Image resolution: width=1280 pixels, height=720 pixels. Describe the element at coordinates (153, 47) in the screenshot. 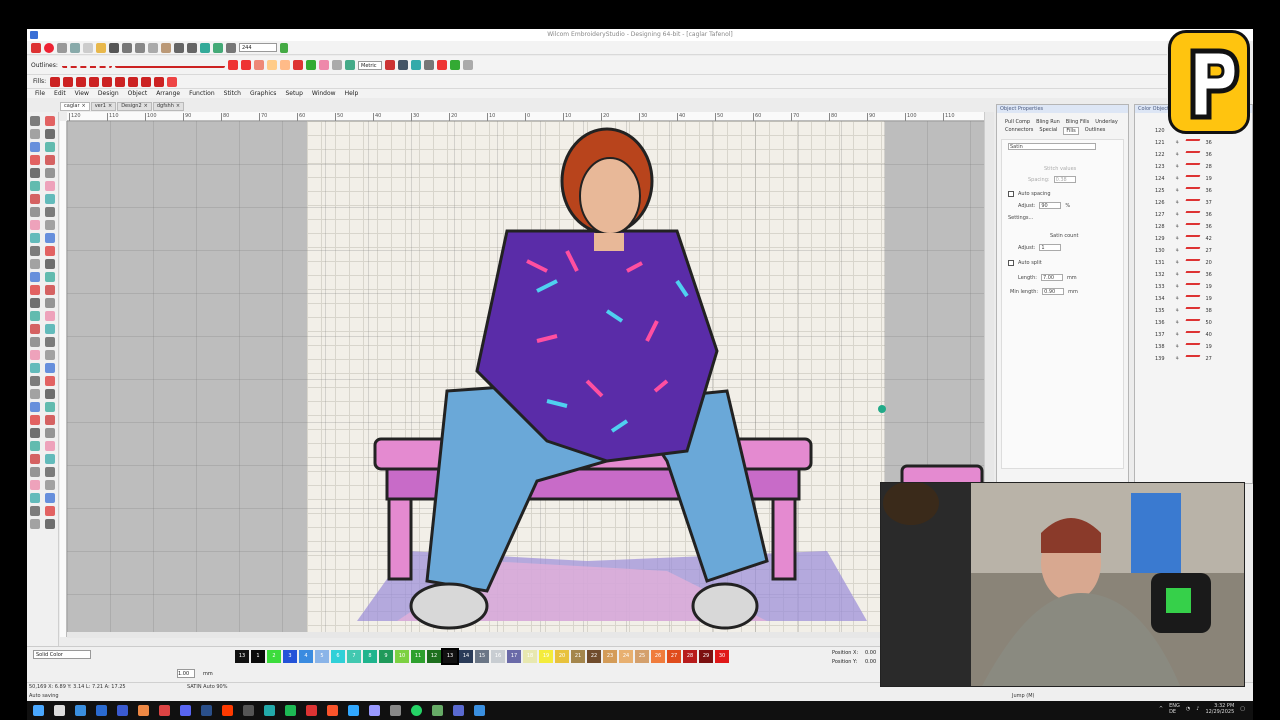

I see `copy-icon` at that location.